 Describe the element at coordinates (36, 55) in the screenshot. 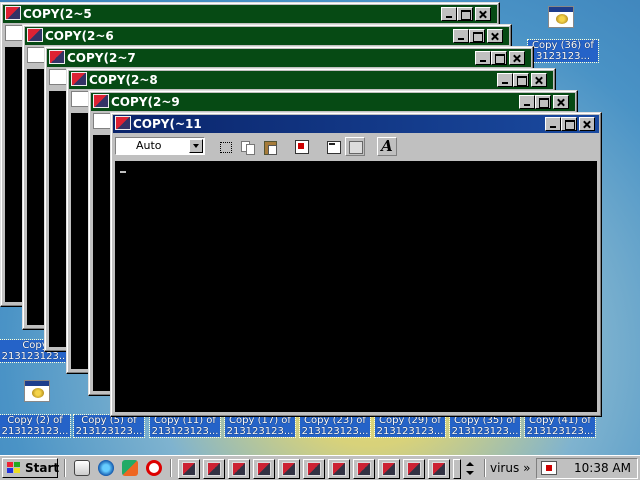

I see `toolbar-stub` at that location.